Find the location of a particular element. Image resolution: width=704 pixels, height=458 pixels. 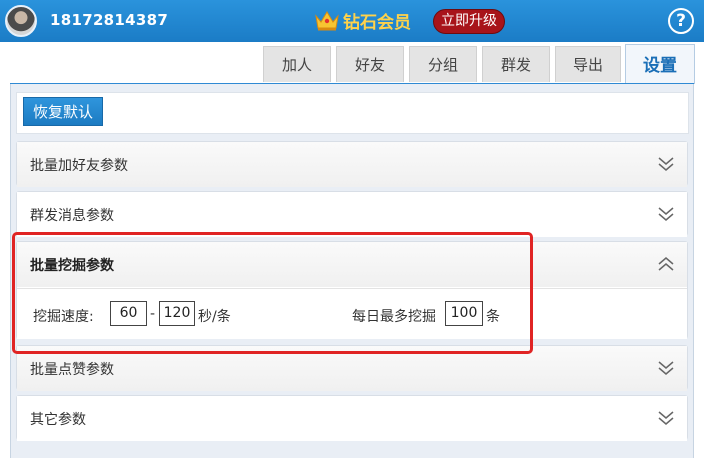

section-header: 群发消息参数 is located at coordinates (352, 214).